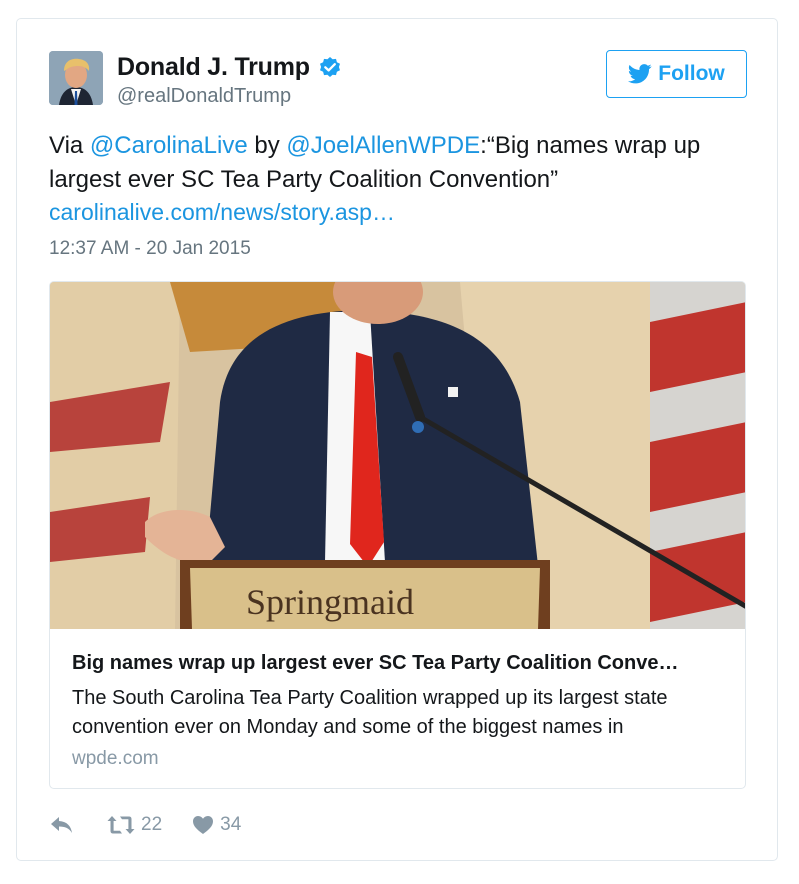  What do you see at coordinates (691, 73) in the screenshot?
I see `follow-label: Follow` at bounding box center [691, 73].